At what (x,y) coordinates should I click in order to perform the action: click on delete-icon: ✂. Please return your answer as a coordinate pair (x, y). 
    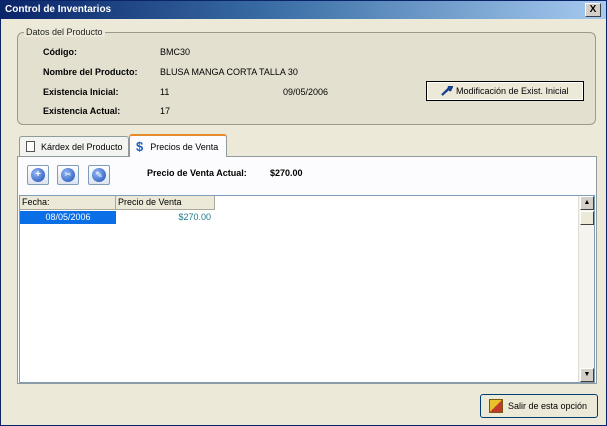
    Looking at the image, I should click on (68, 175).